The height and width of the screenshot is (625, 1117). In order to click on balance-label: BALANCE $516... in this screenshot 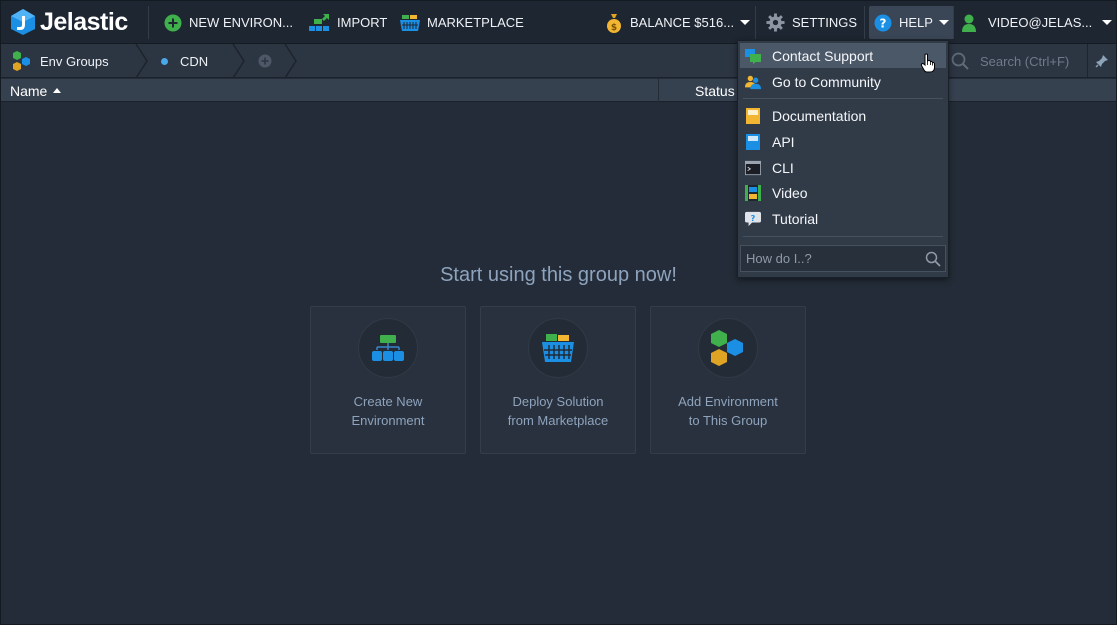, I will do `click(682, 22)`.